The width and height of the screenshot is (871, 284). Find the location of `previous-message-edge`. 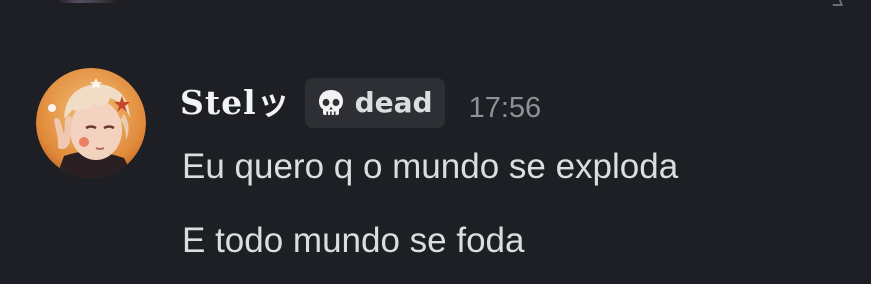

previous-message-edge is located at coordinates (435, 4).